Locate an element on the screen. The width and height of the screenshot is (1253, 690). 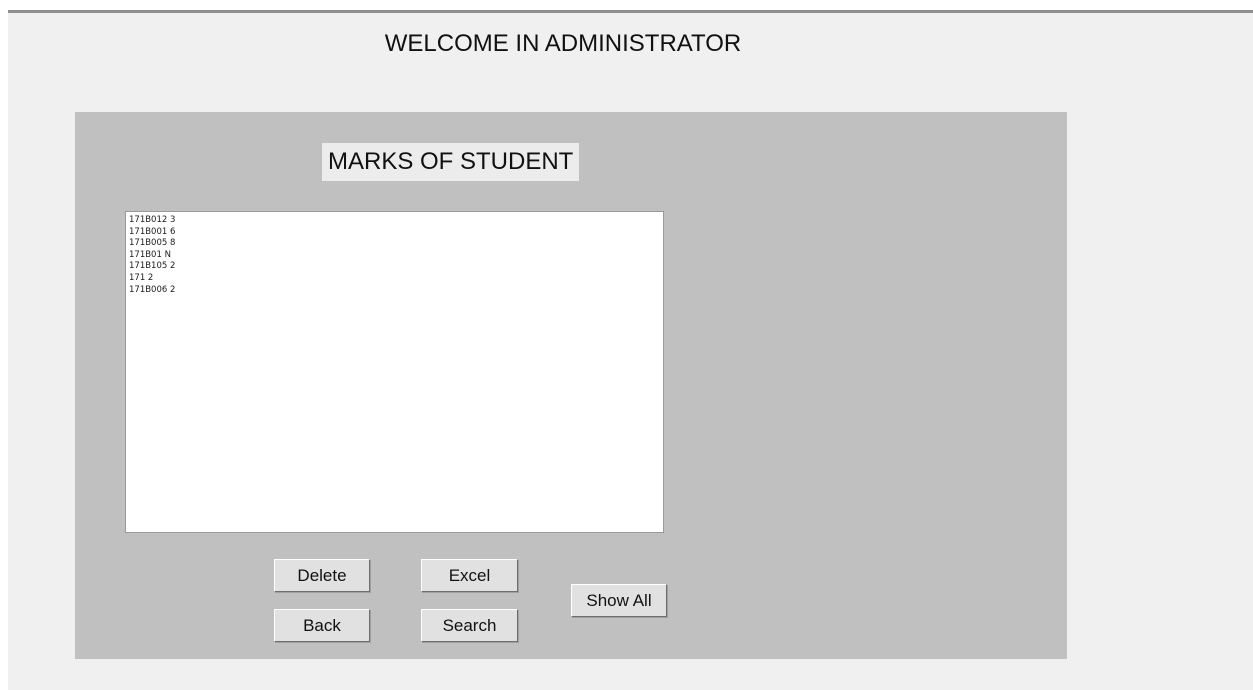
welcome-heading: WELCOME IN ADMINISTRATOR is located at coordinates (563, 43).